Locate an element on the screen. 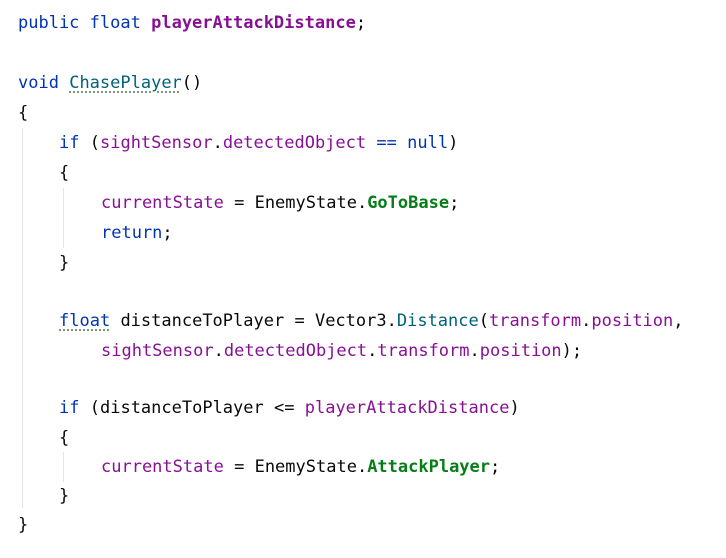  enum-value-go-to-base: GoToBase is located at coordinates (408, 203).